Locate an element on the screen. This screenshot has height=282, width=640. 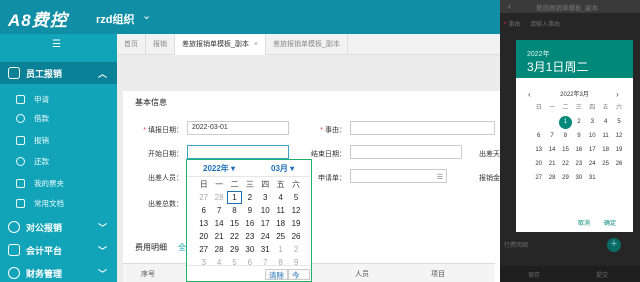
end-date-input is located at coordinates (406, 152).